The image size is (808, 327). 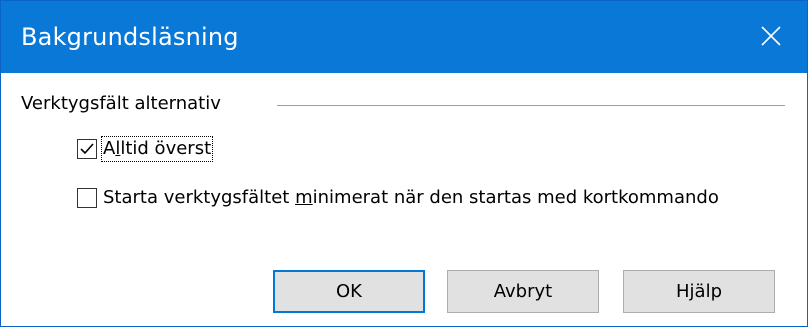 I want to click on always-on-top-label: Alltid överst, so click(x=157, y=149).